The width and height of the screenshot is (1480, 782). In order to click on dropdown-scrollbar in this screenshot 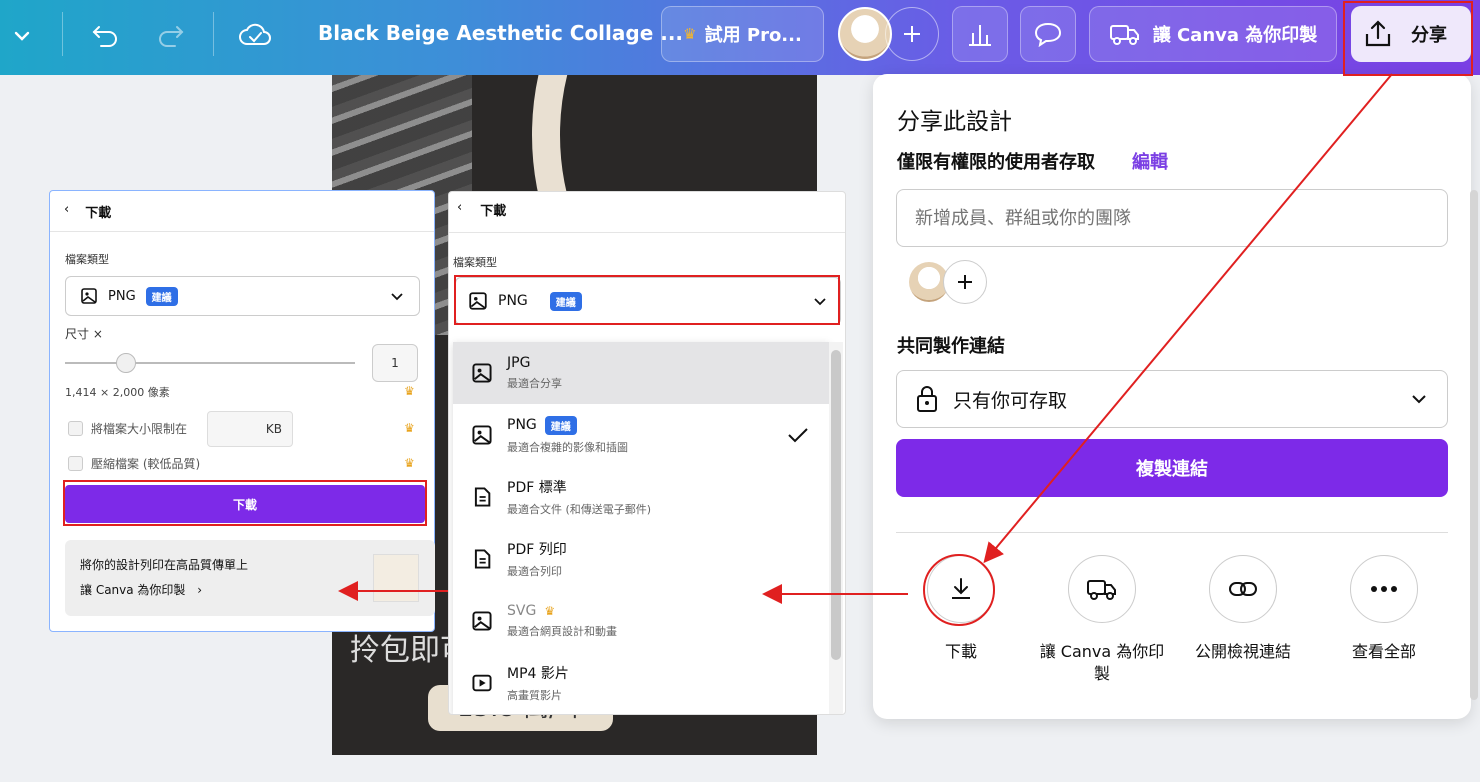, I will do `click(836, 528)`.